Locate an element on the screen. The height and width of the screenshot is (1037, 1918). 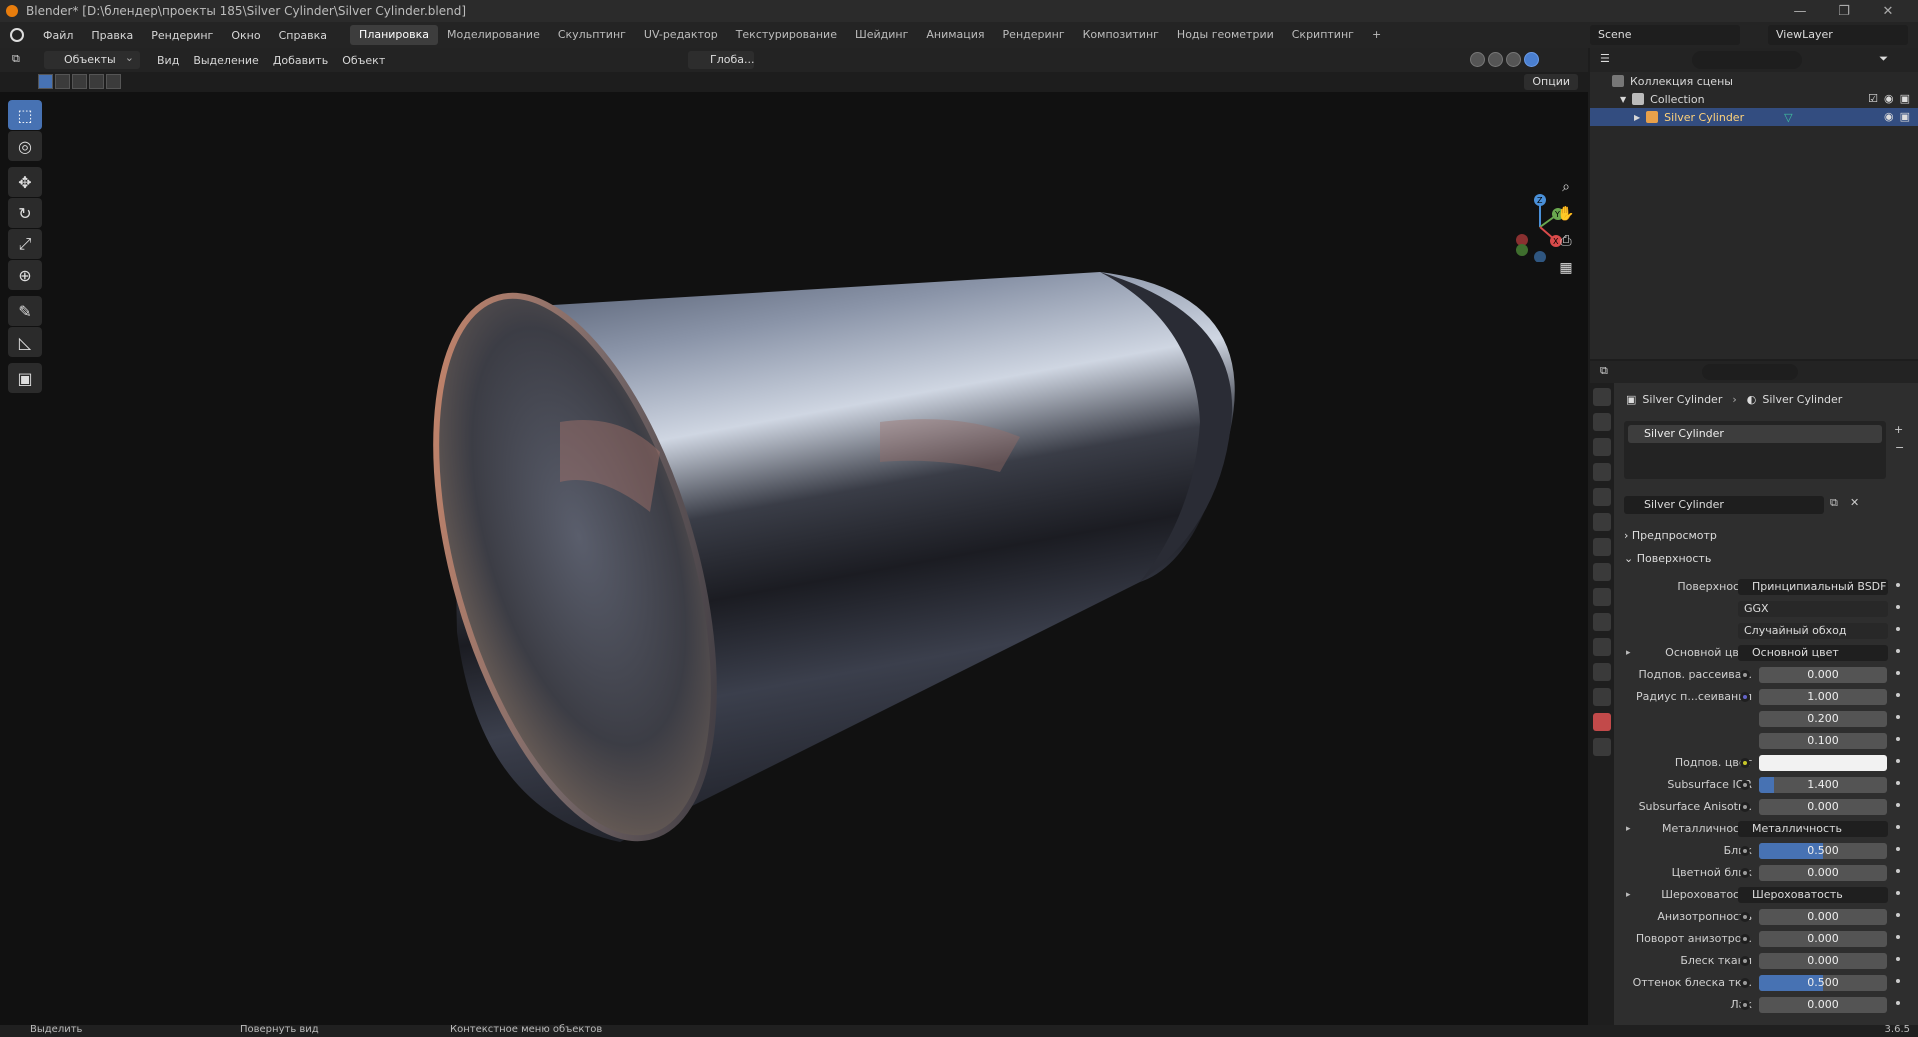
tab-rendering: Рендеринг is located at coordinates (1034, 35).